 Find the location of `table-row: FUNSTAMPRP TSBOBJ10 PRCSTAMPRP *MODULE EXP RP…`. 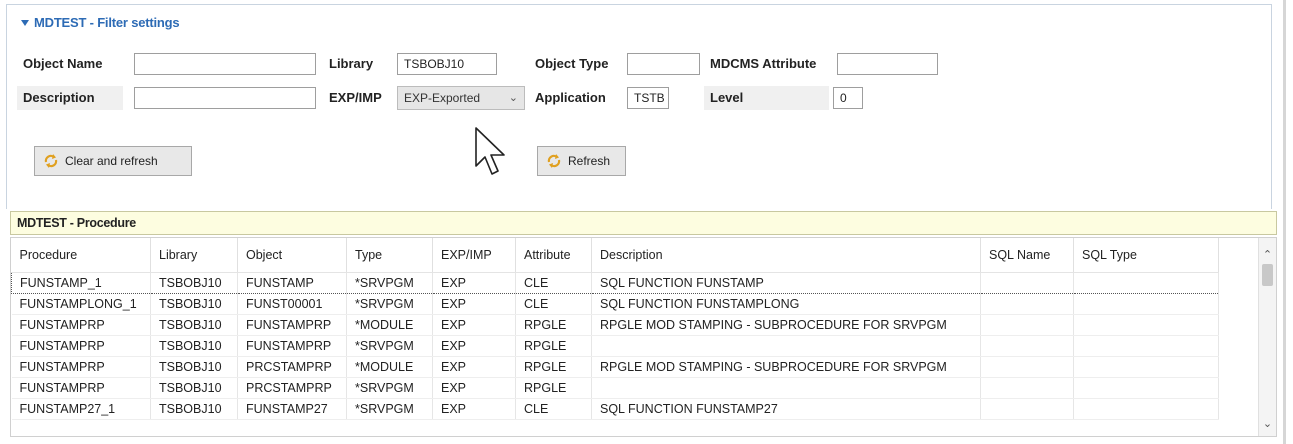

table-row: FUNSTAMPRP TSBOBJ10 PRCSTAMPRP *MODULE EXP RP… is located at coordinates (615, 367).